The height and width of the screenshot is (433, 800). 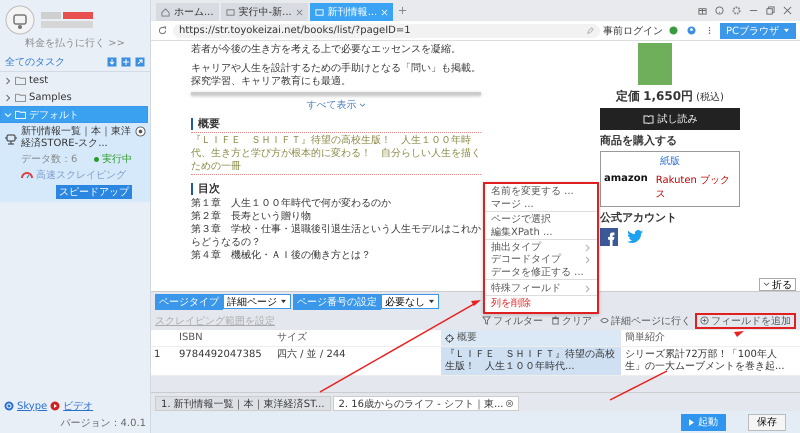 I want to click on facebook-icon, so click(x=609, y=237).